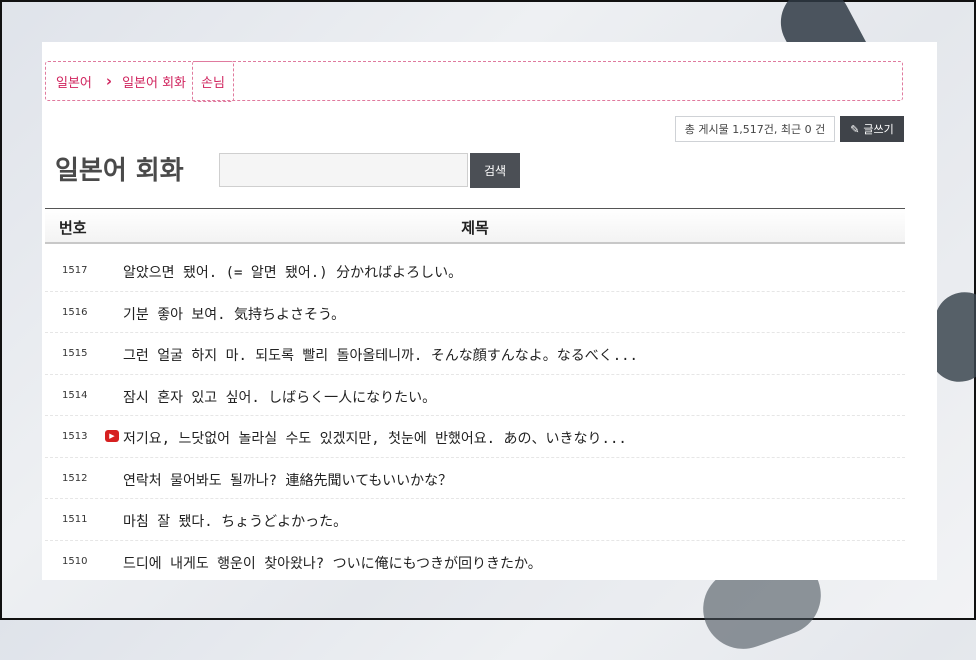 The image size is (976, 660). I want to click on table-row: 1510 드디에 내게도 행운이 찾아왔나? ついに俺にもつきが回りきたか。, so click(475, 561).